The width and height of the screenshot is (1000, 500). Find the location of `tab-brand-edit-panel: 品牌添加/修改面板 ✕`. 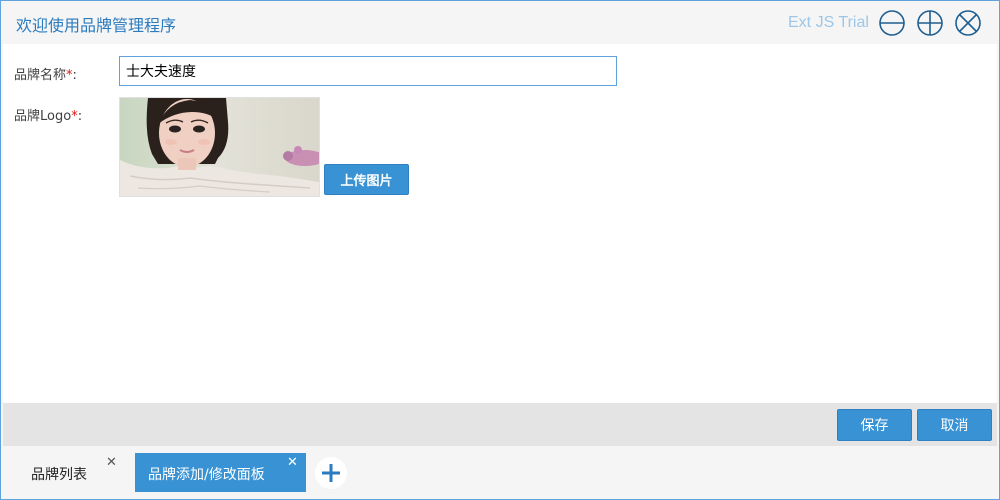

tab-brand-edit-panel: 品牌添加/修改面板 ✕ is located at coordinates (220, 472).